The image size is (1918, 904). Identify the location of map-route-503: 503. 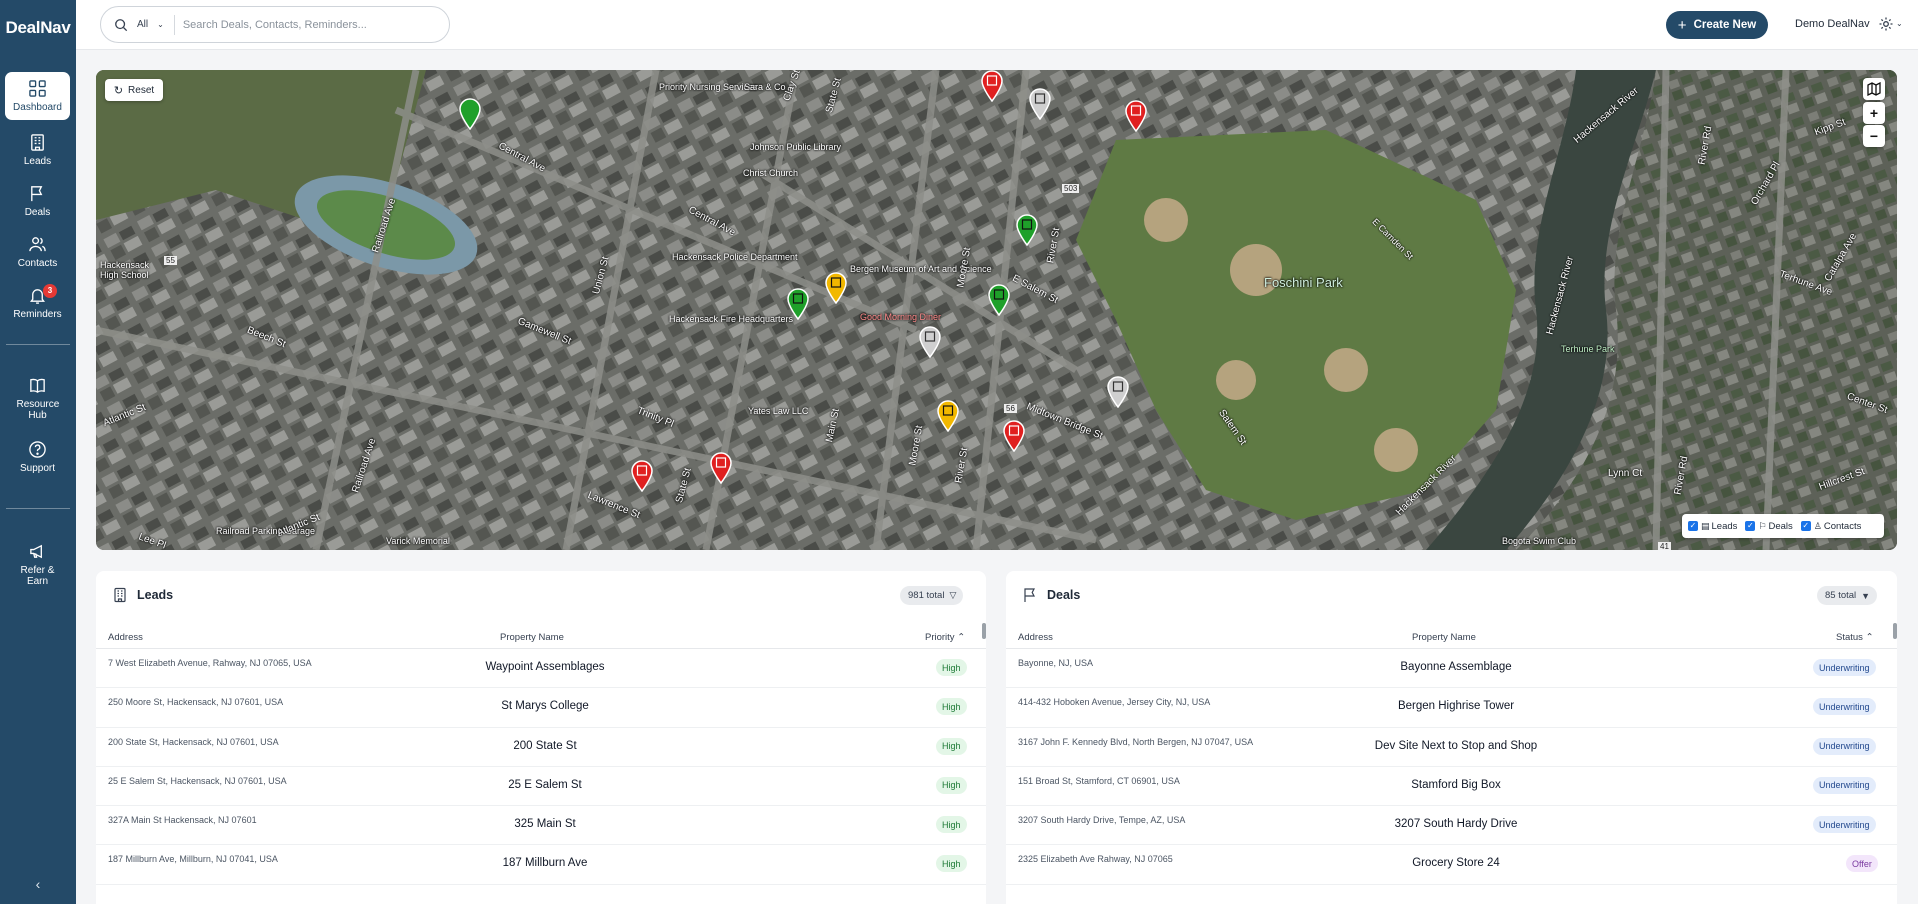
(1071, 188).